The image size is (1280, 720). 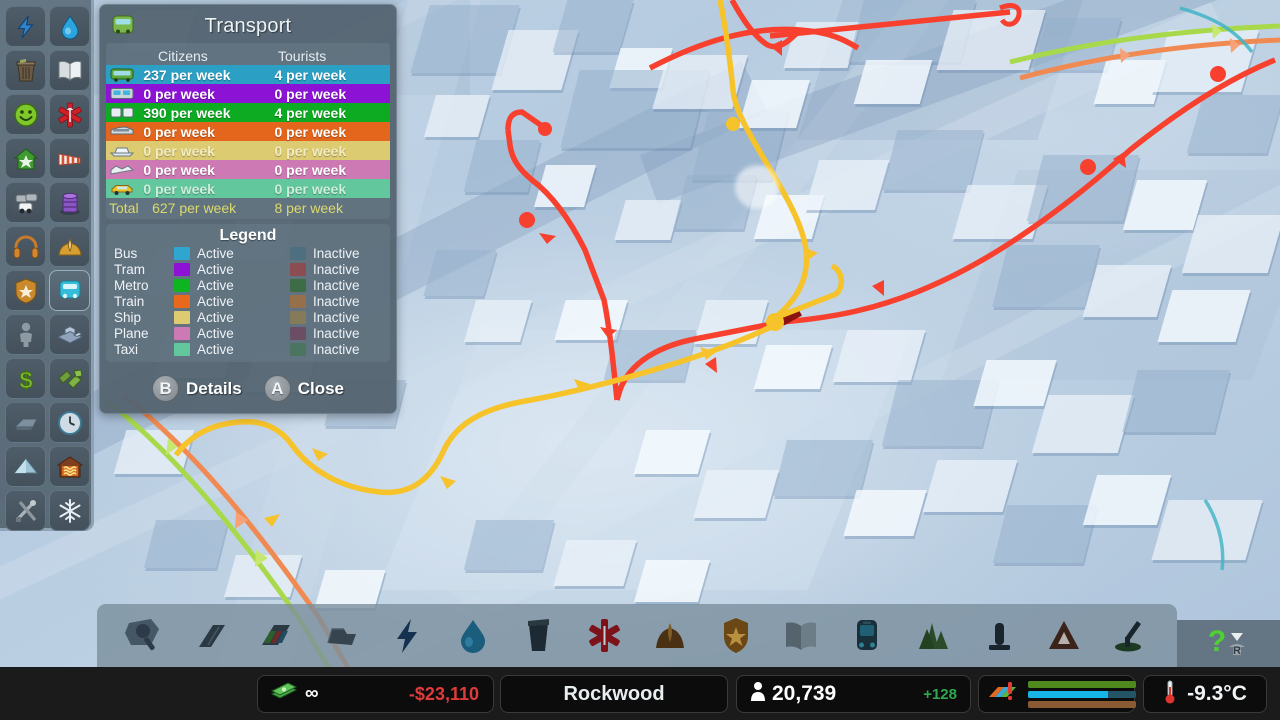 I want to click on sidebar-item-electricity, so click(x=25, y=26).